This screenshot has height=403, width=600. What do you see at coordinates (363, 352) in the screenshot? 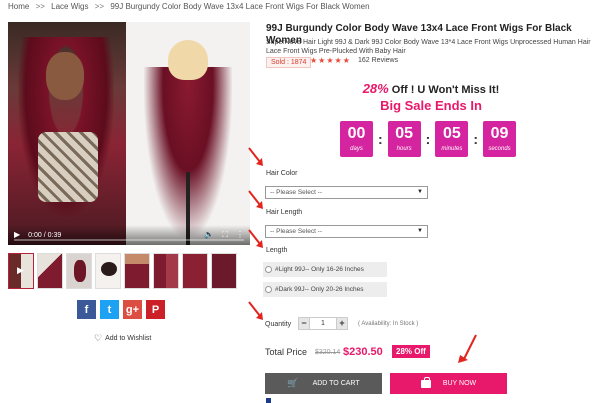
I see `sale-price: $230.50` at bounding box center [363, 352].